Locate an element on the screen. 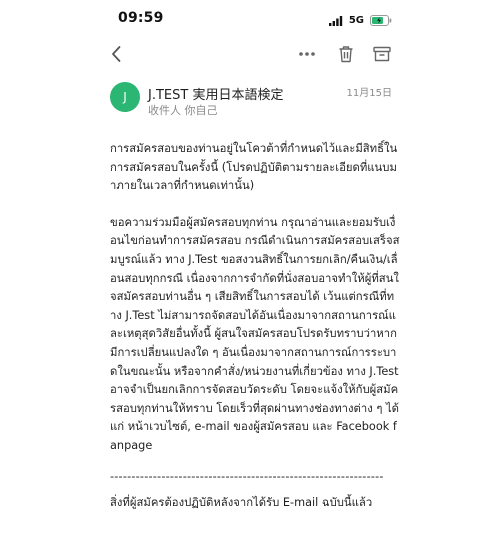  toolbar is located at coordinates (250, 54).